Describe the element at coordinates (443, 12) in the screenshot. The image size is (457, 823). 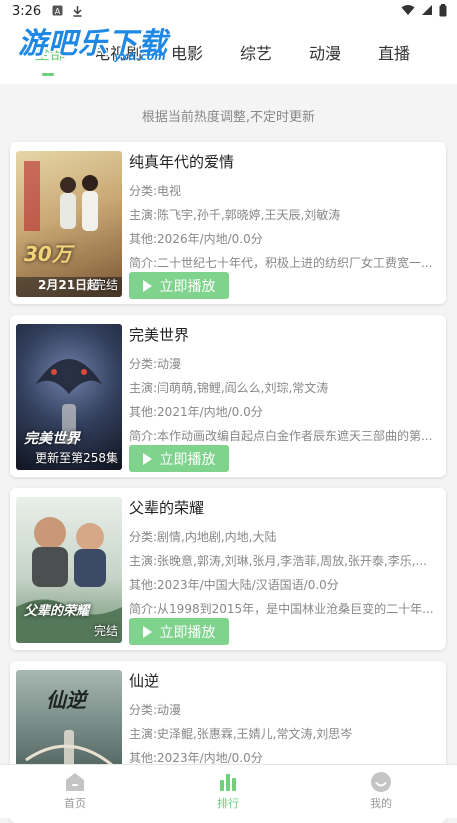
I see `battery-icon` at that location.